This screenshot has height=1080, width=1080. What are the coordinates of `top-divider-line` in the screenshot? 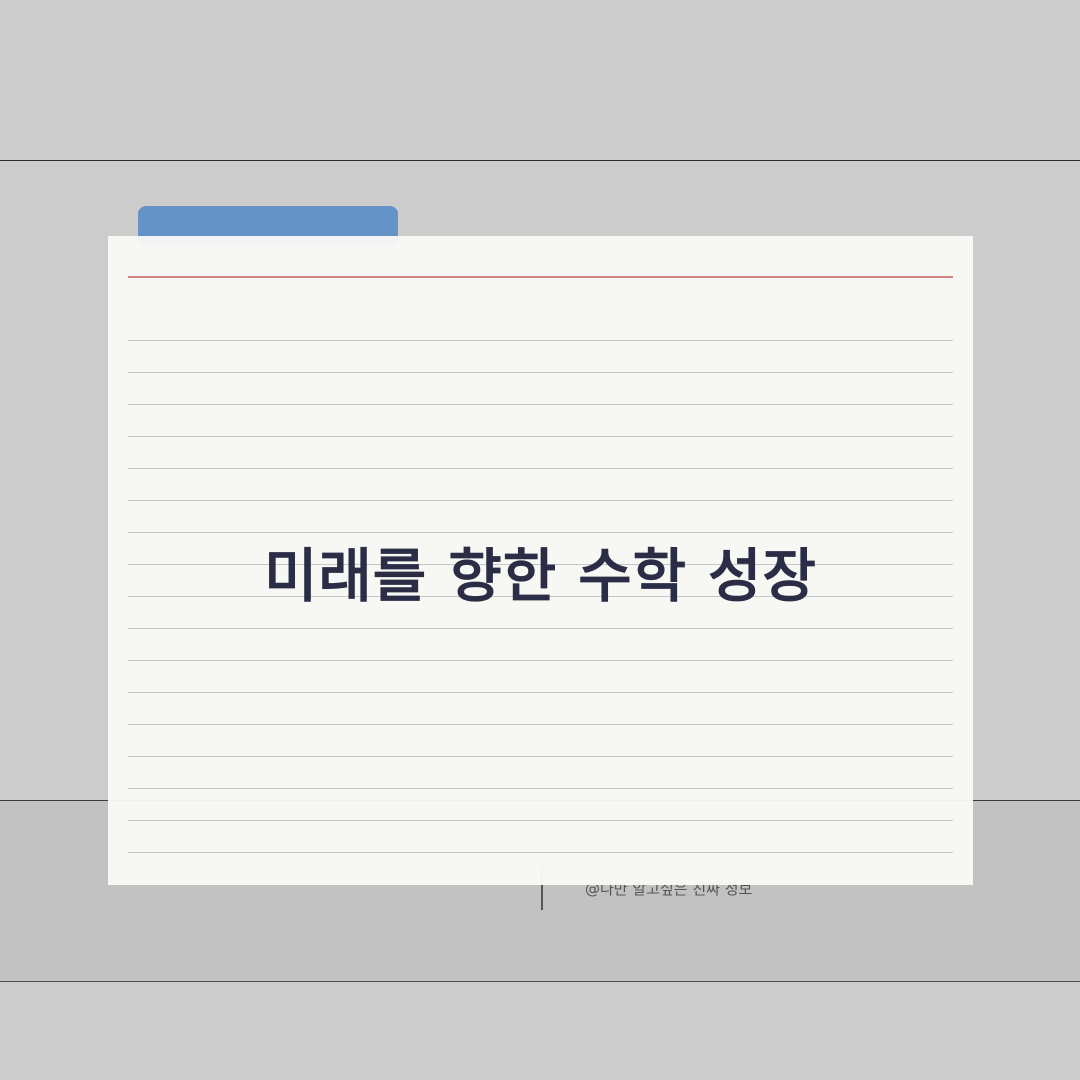 It's located at (540, 160).